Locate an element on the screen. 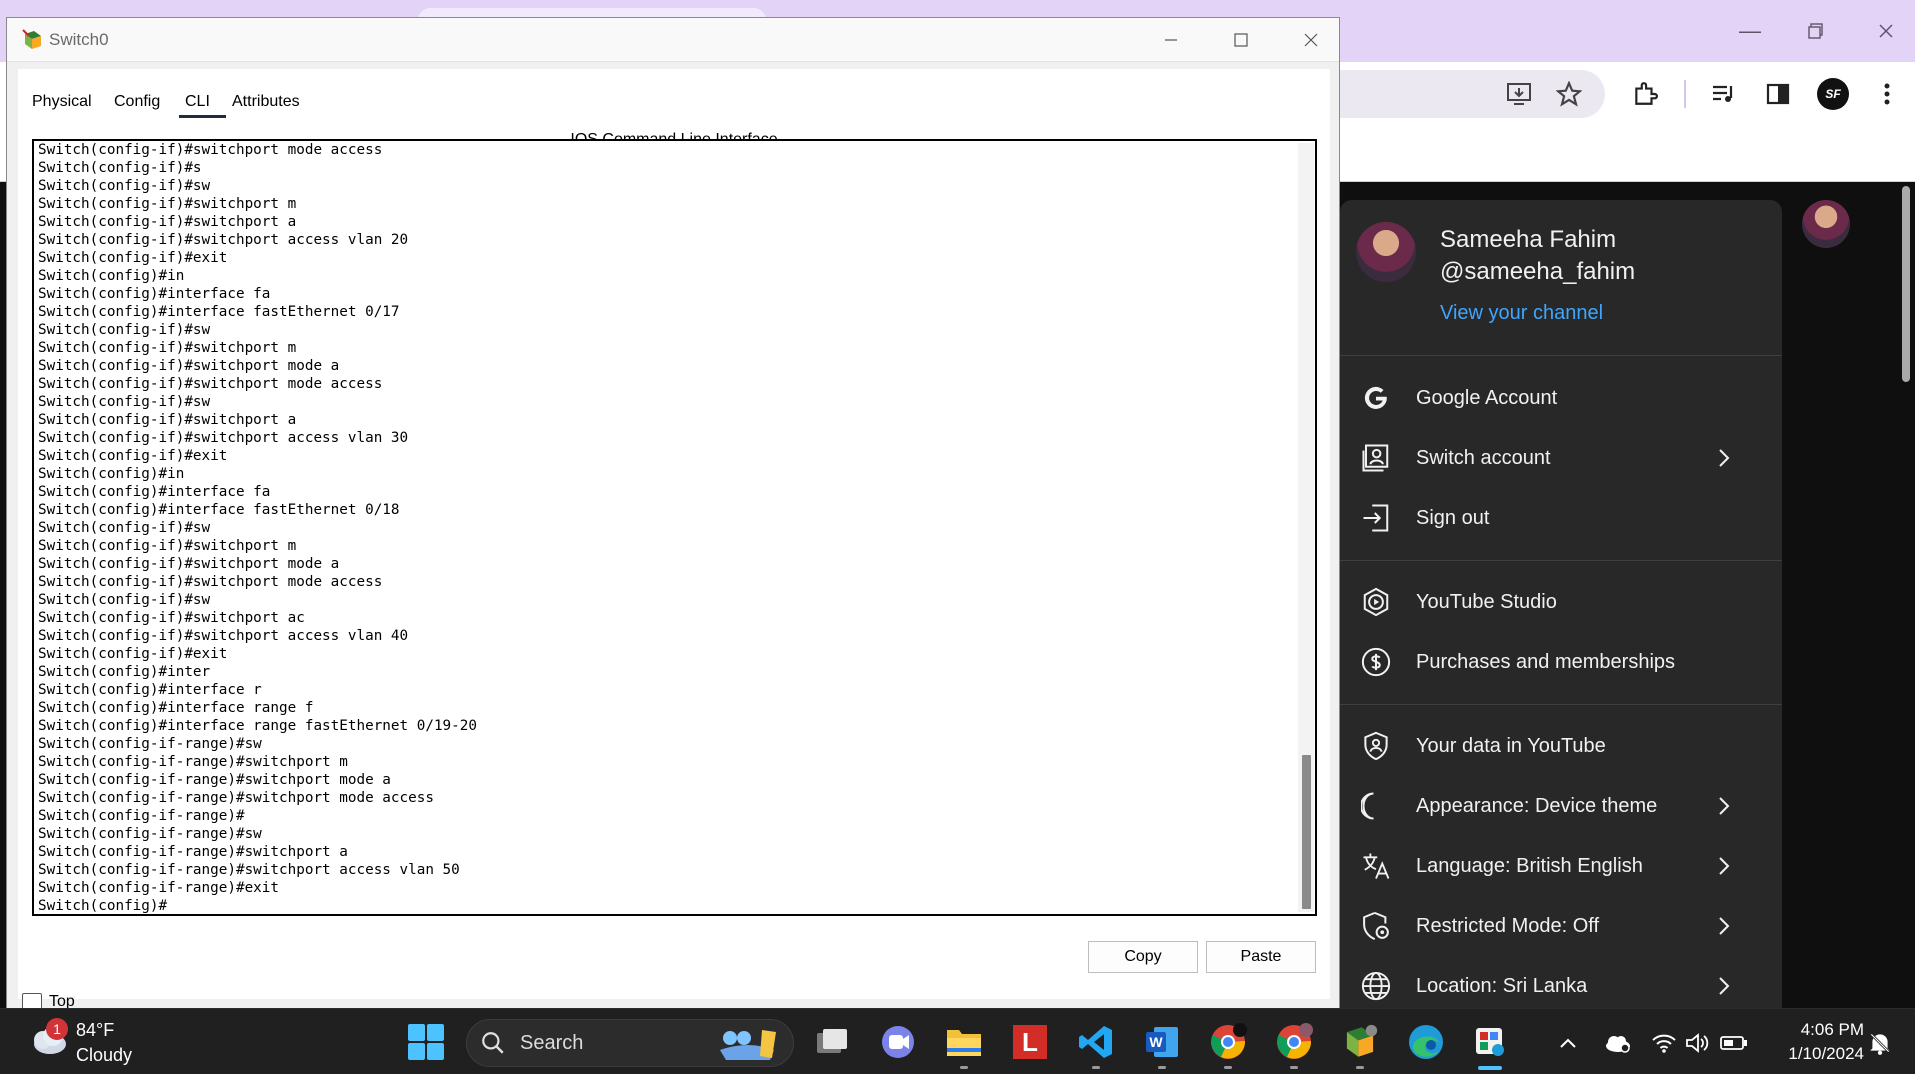  bookmark-star-icon is located at coordinates (1569, 94).